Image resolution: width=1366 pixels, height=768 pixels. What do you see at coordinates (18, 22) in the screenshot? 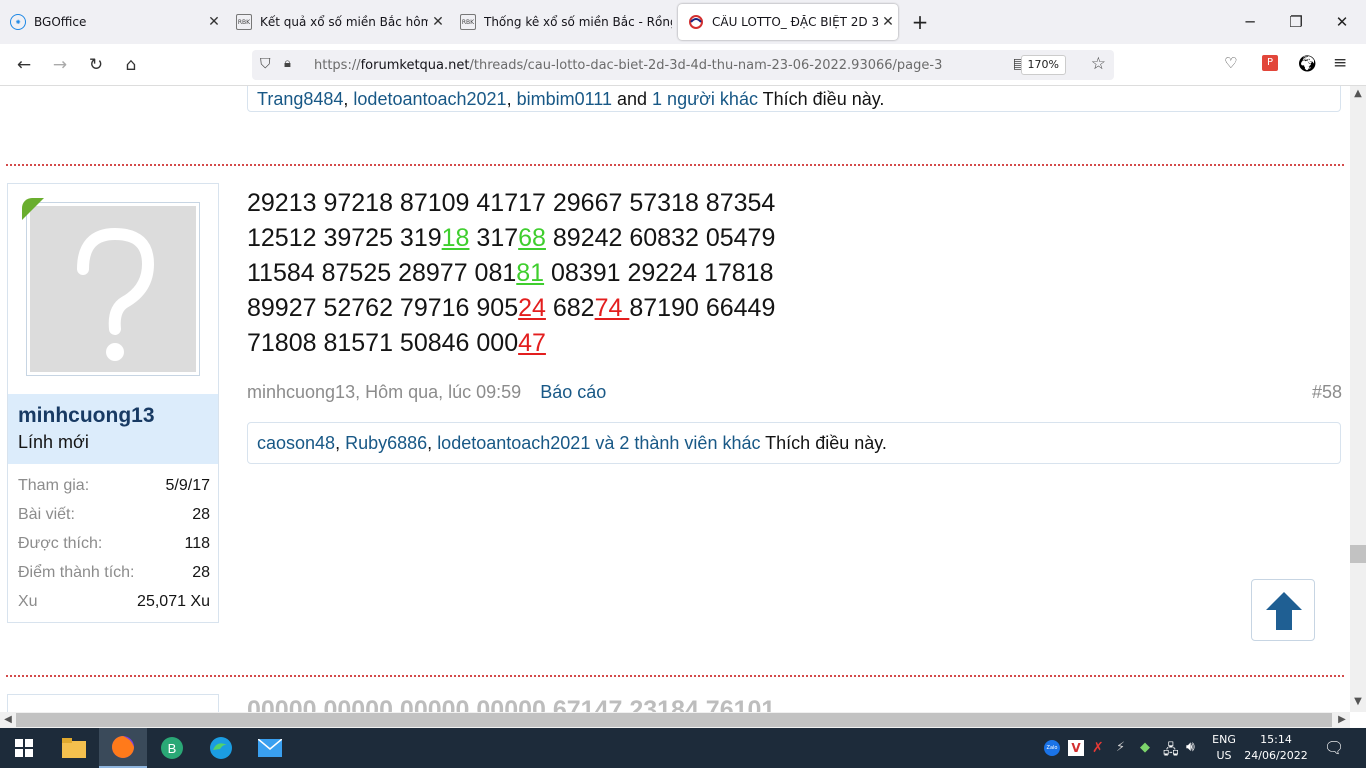
I see `bgoffice-icon: ✺` at bounding box center [18, 22].